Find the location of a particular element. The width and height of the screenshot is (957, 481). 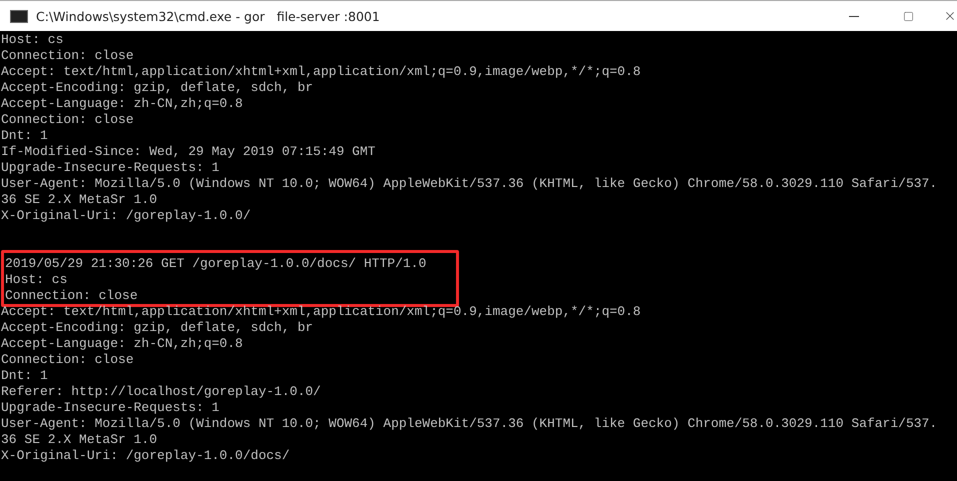

terminal-line: 2019/05/29 21:30:26 GET /goreplay-1.0.0/docs/ HTTP/1.0 is located at coordinates (216, 264).